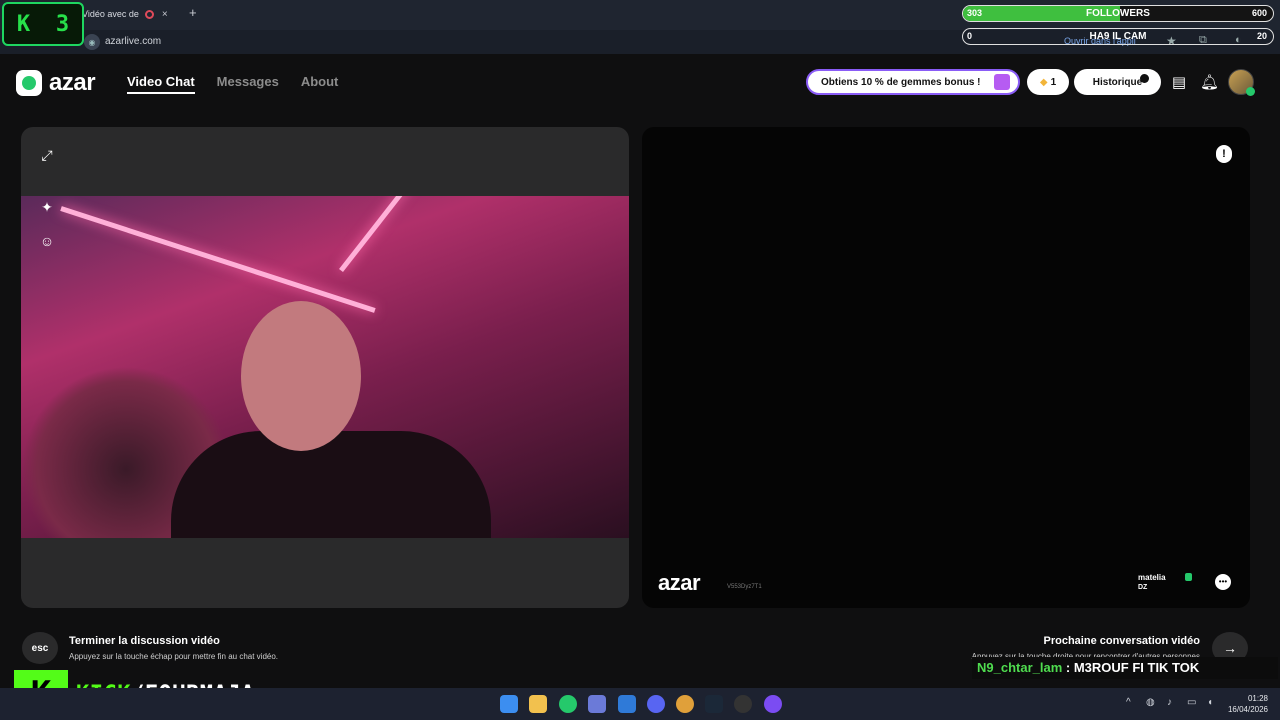 This screenshot has width=1280, height=720. Describe the element at coordinates (40, 648) in the screenshot. I see `end-chat-button: esc` at that location.